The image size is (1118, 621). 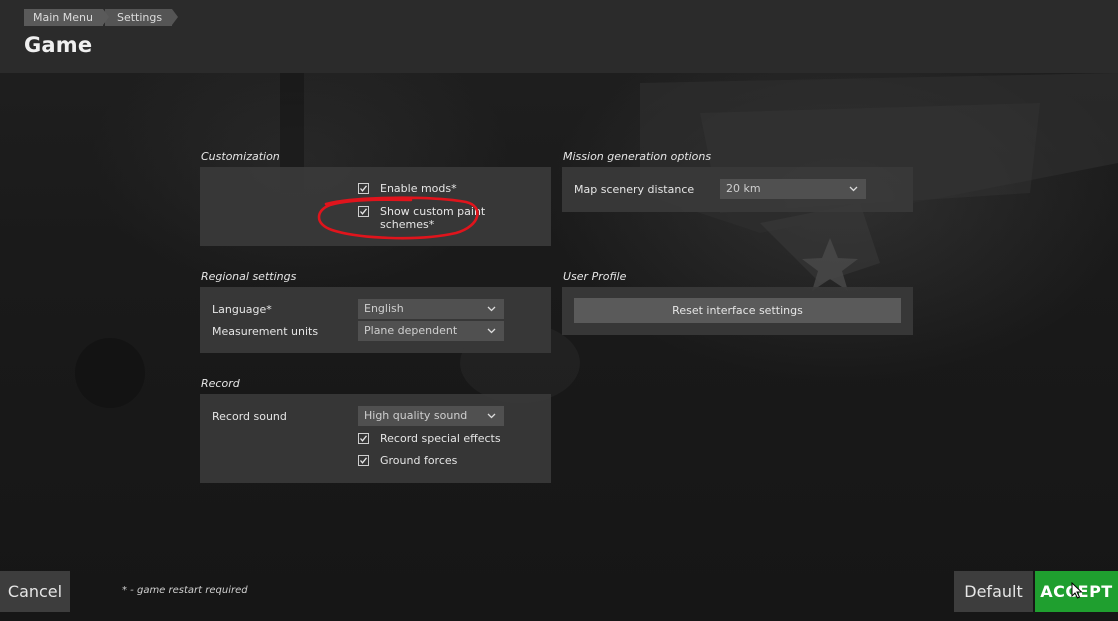 What do you see at coordinates (411, 330) in the screenshot?
I see `measurement-units-value: Plane dependent` at bounding box center [411, 330].